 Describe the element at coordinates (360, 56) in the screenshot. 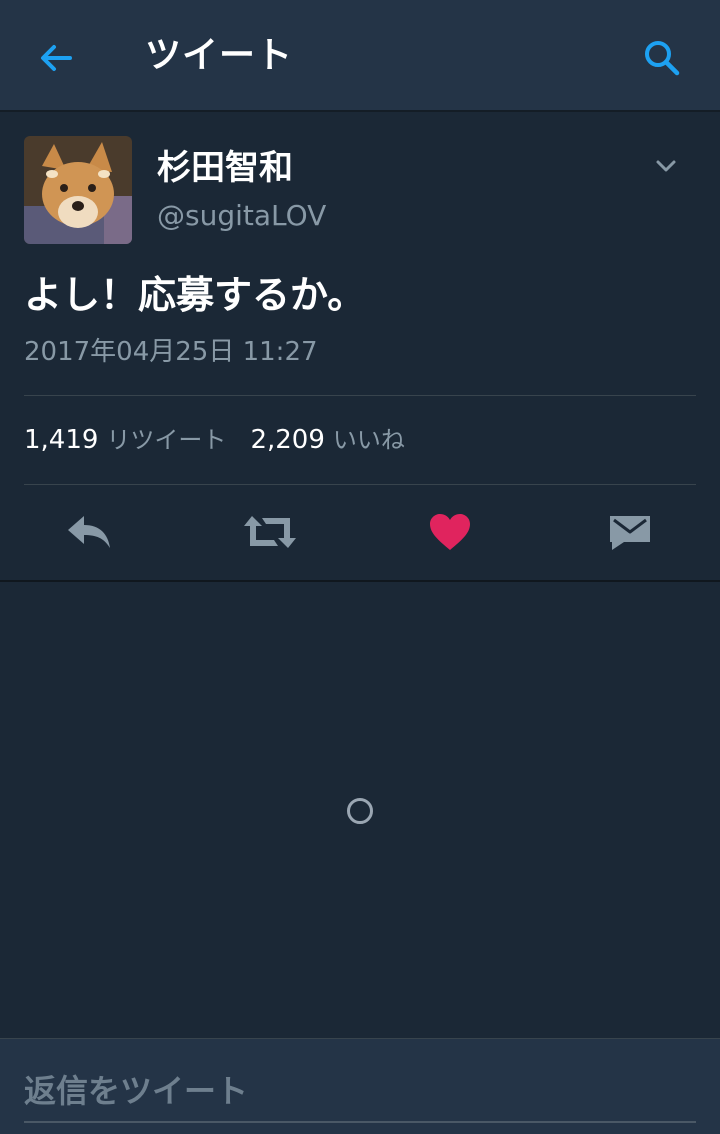

I see `top-app-bar: ツイート` at that location.